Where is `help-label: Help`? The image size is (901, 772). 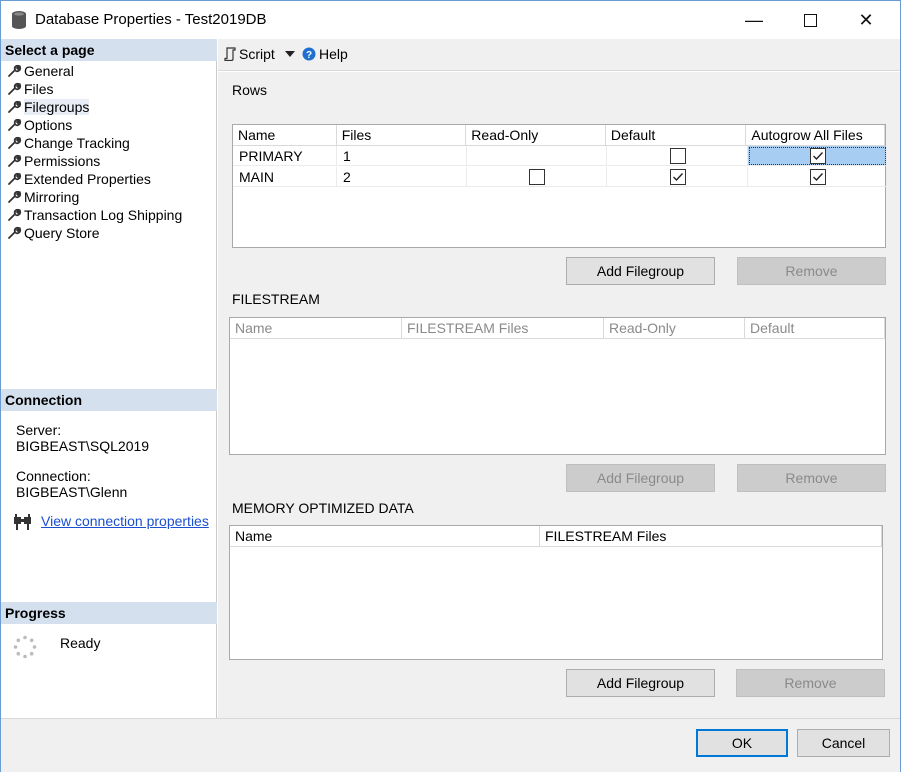 help-label: Help is located at coordinates (333, 54).